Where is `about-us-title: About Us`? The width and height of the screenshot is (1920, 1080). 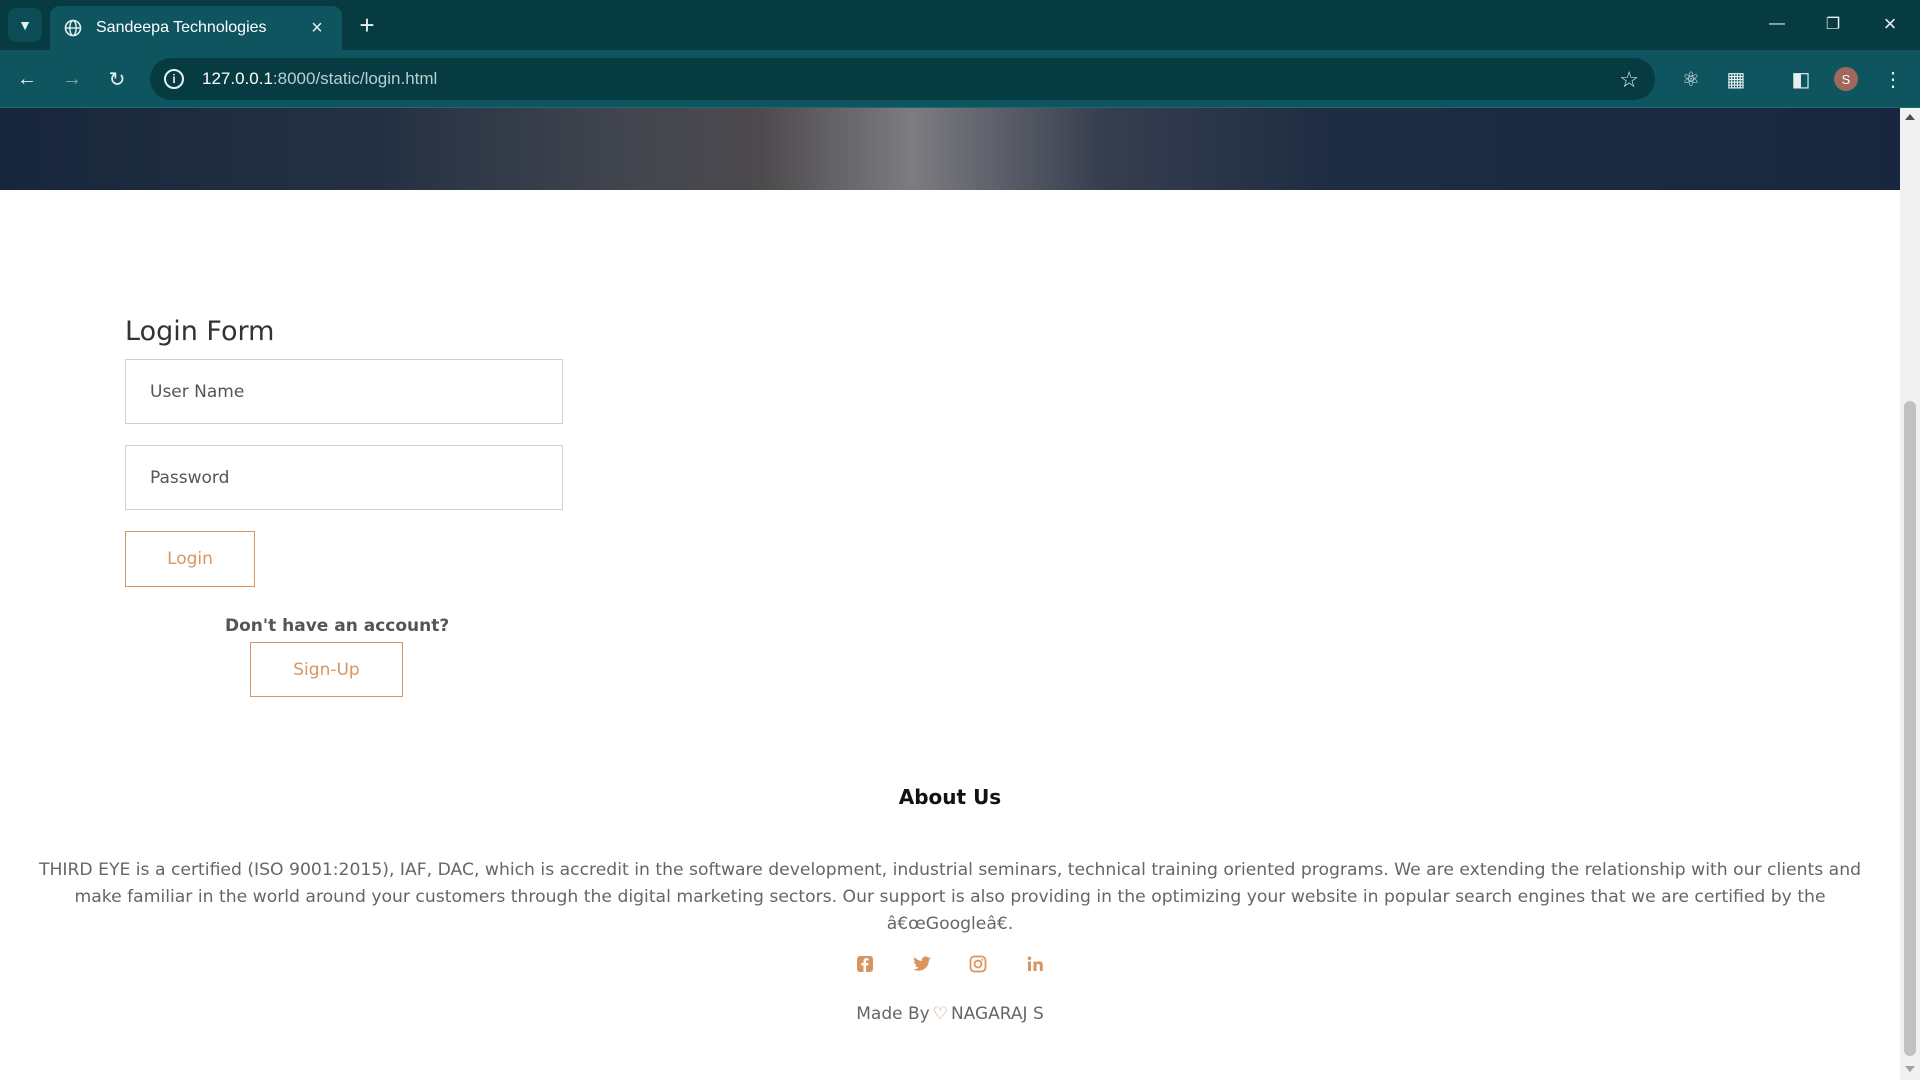 about-us-title: About Us is located at coordinates (950, 797).